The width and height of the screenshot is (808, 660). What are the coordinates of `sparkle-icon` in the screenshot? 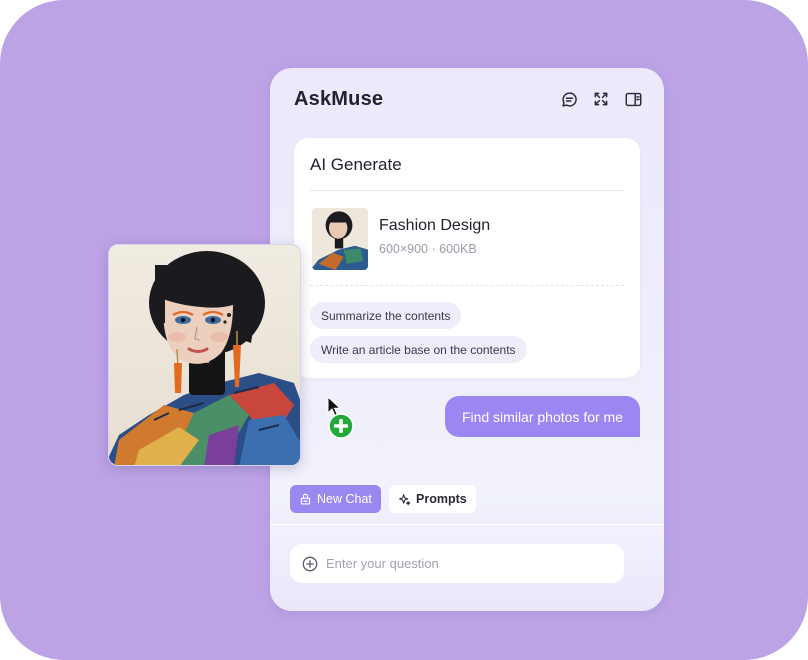 It's located at (405, 499).